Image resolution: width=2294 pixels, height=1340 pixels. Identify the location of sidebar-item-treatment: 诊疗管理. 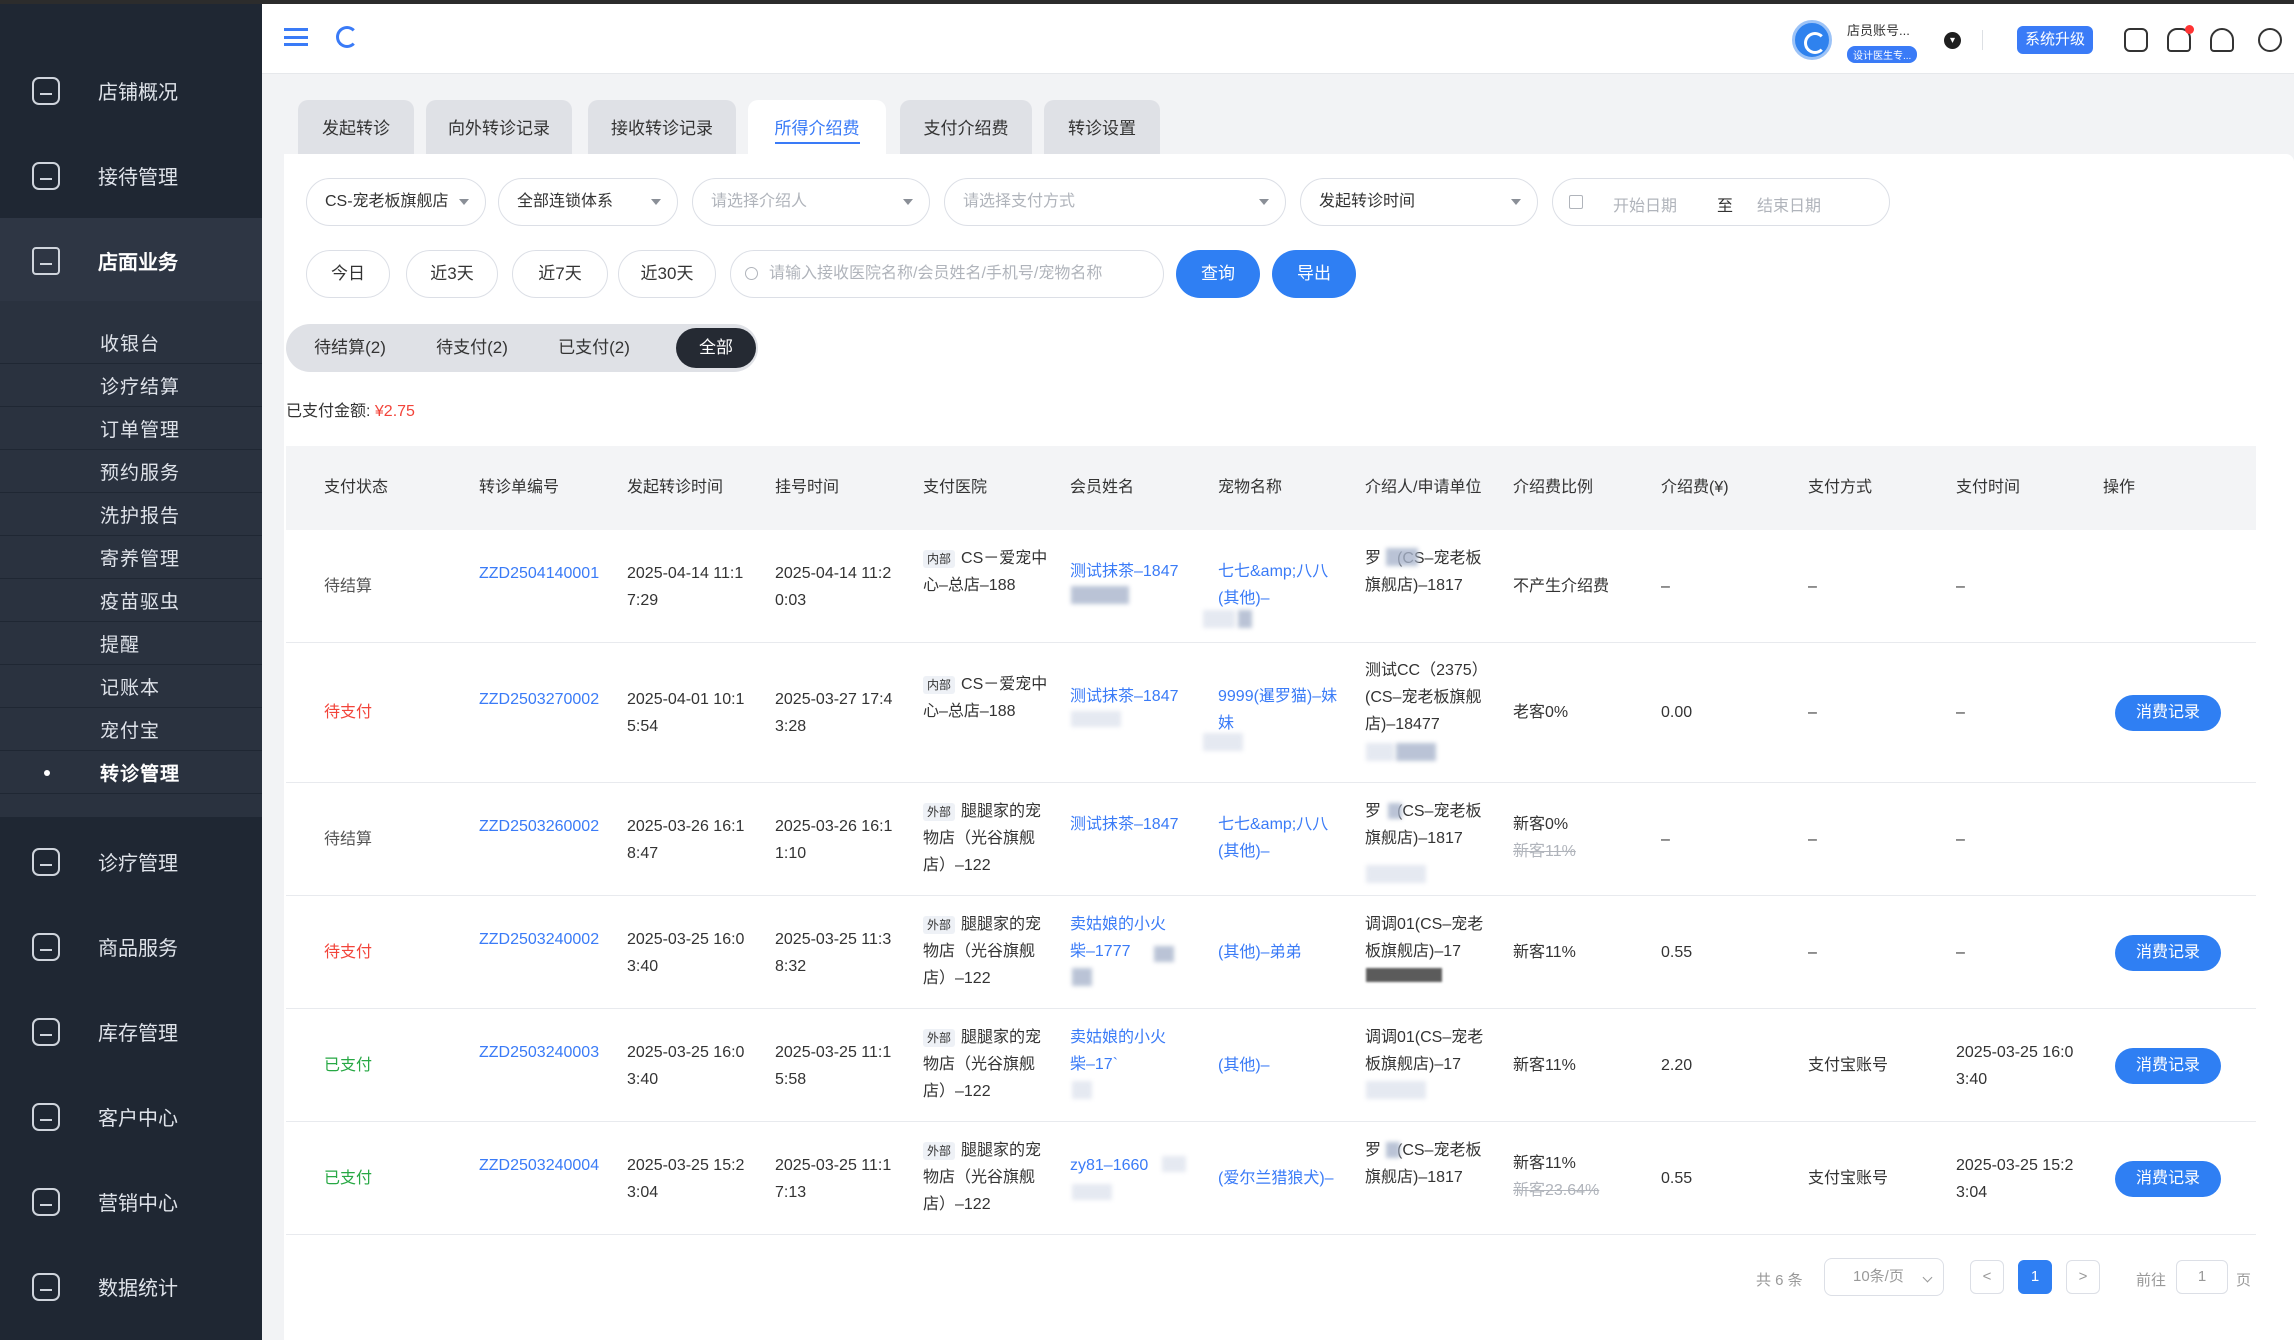
(131, 861).